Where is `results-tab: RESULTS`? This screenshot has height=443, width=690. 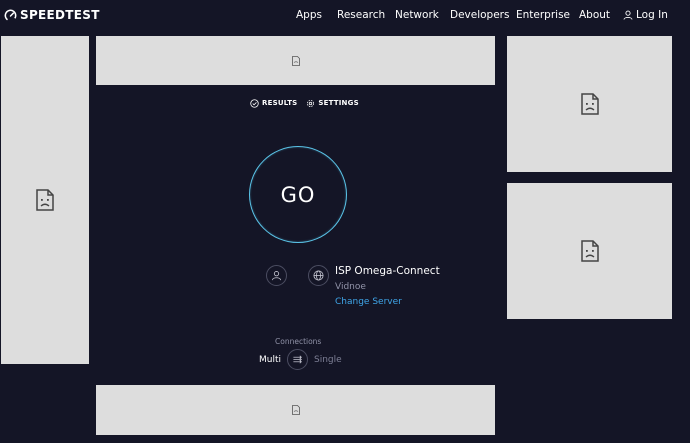 results-tab: RESULTS is located at coordinates (273, 103).